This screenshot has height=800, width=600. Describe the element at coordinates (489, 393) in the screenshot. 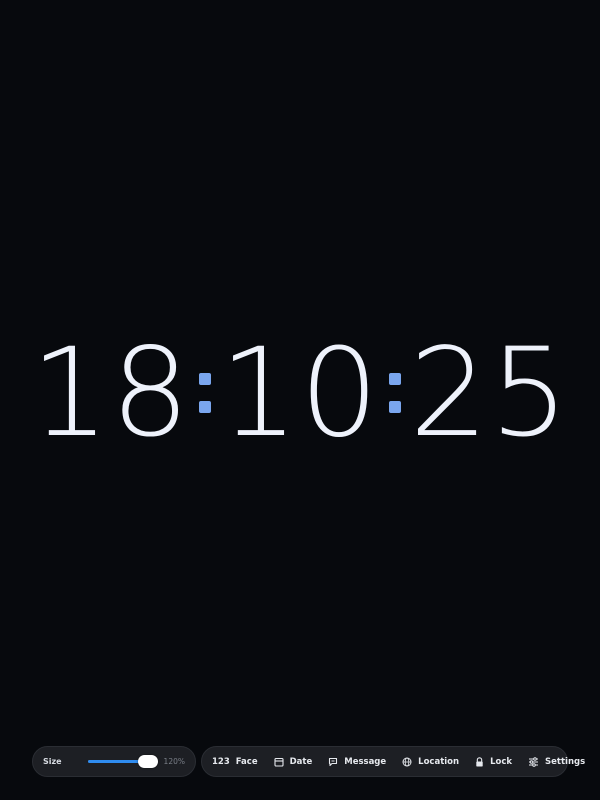

I see `clock-seconds: 25` at that location.